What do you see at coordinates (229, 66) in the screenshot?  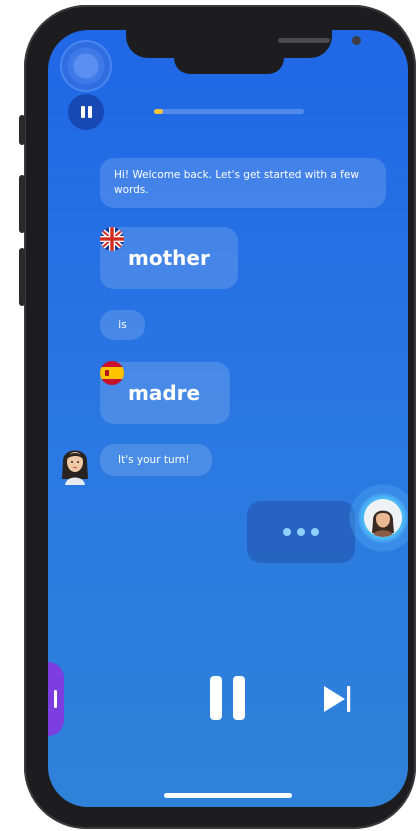 I see `phone-notch-lower` at bounding box center [229, 66].